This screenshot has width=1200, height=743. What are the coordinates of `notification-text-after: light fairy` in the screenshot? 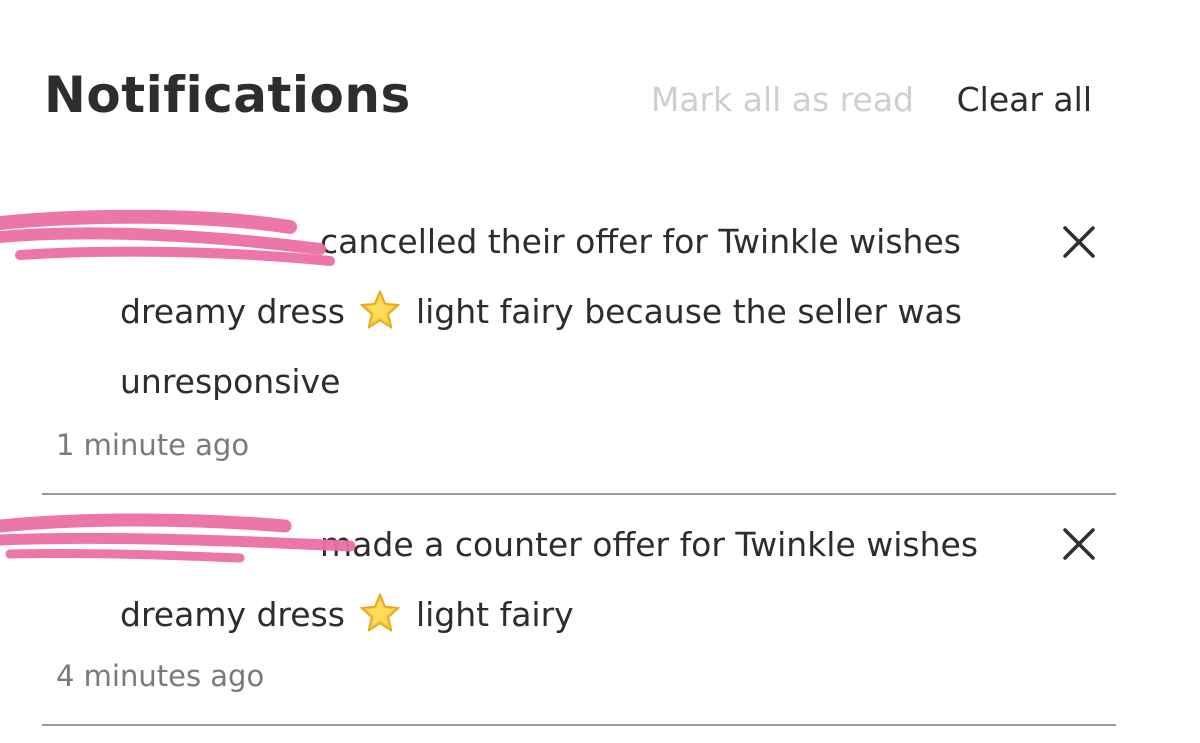 It's located at (494, 614).